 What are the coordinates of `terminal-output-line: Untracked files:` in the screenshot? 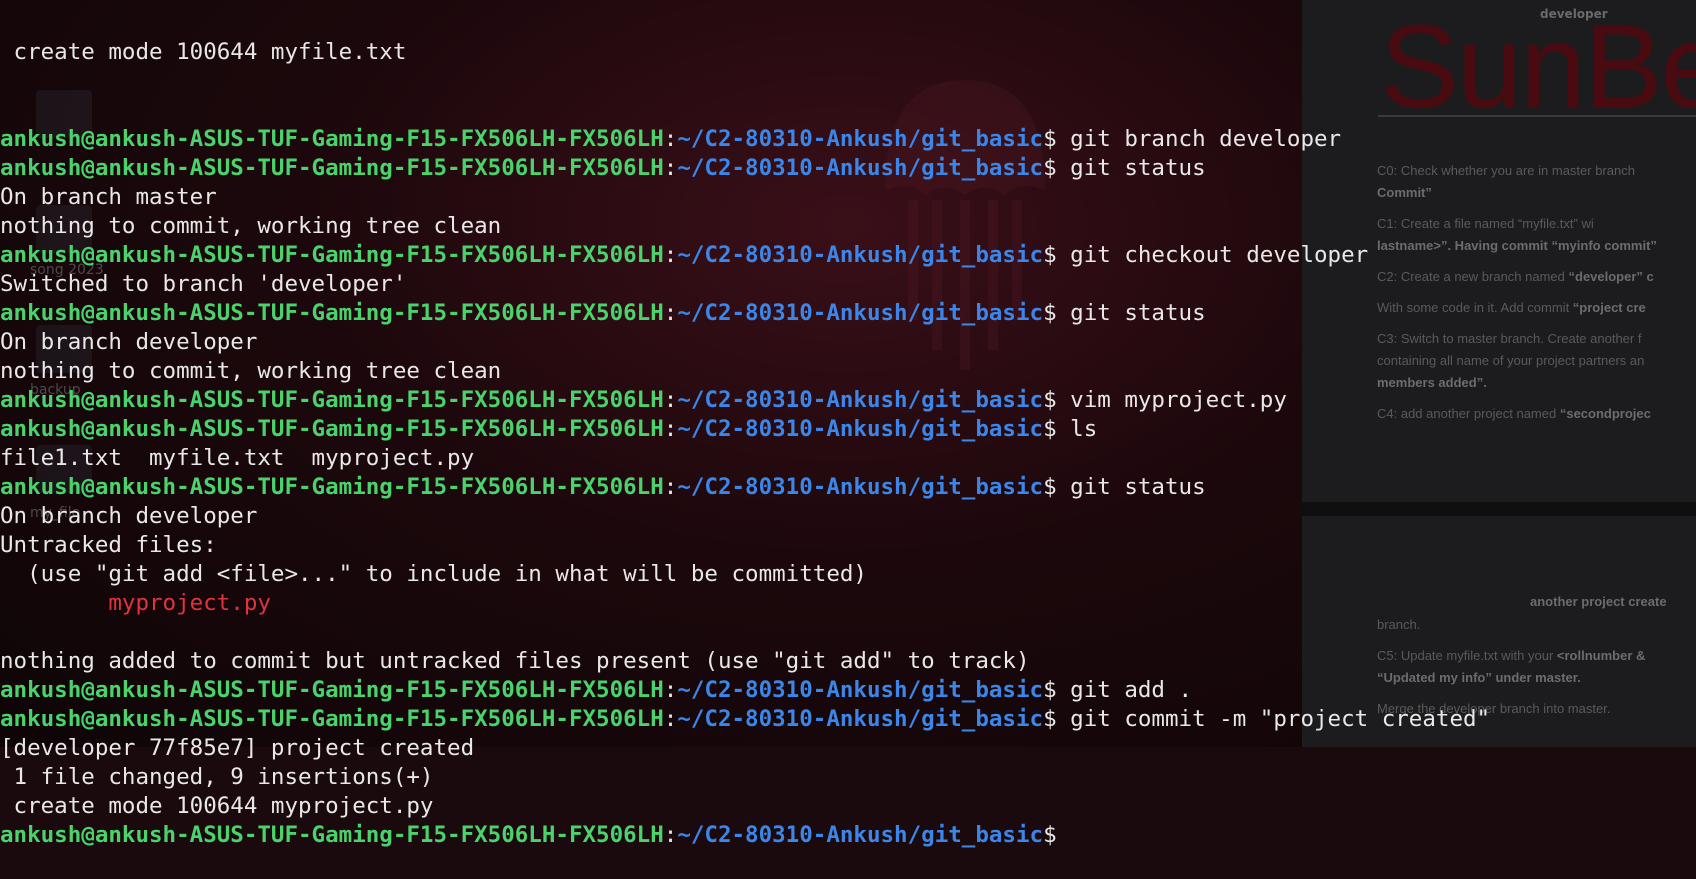 It's located at (108, 545).